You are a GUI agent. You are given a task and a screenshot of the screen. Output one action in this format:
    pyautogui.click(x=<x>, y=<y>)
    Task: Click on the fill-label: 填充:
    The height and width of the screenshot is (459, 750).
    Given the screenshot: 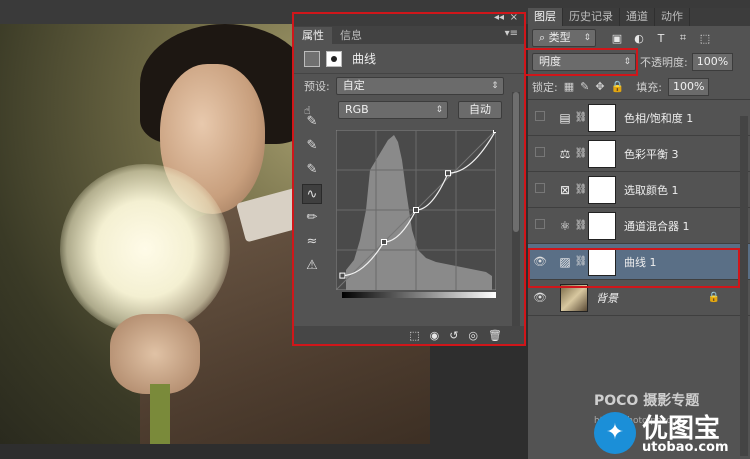 What is the action you would take?
    pyautogui.click(x=649, y=87)
    